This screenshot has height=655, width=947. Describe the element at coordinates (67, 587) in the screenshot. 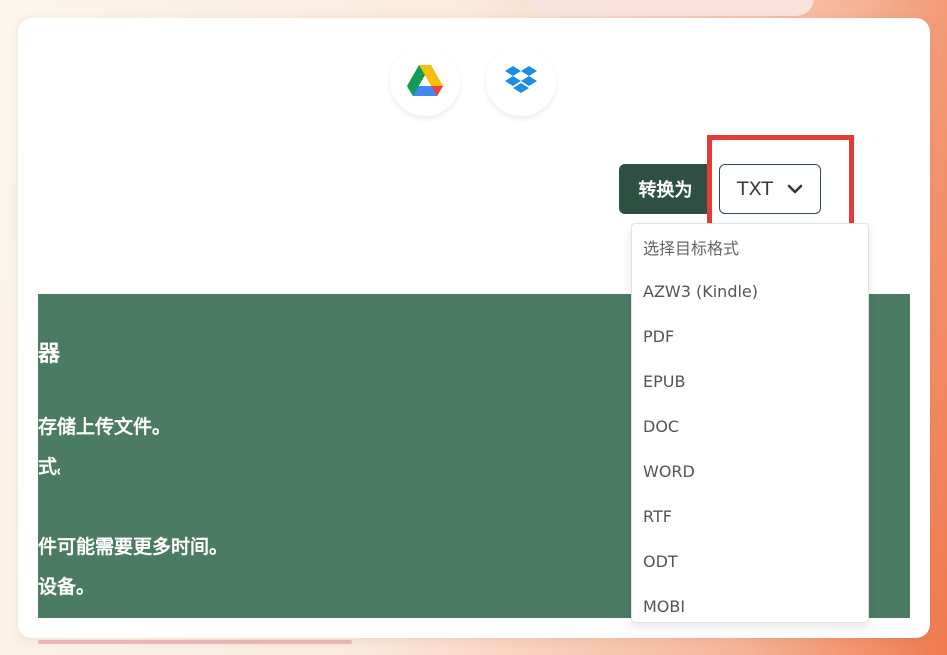

I see `panel-line-device: 设备。` at that location.